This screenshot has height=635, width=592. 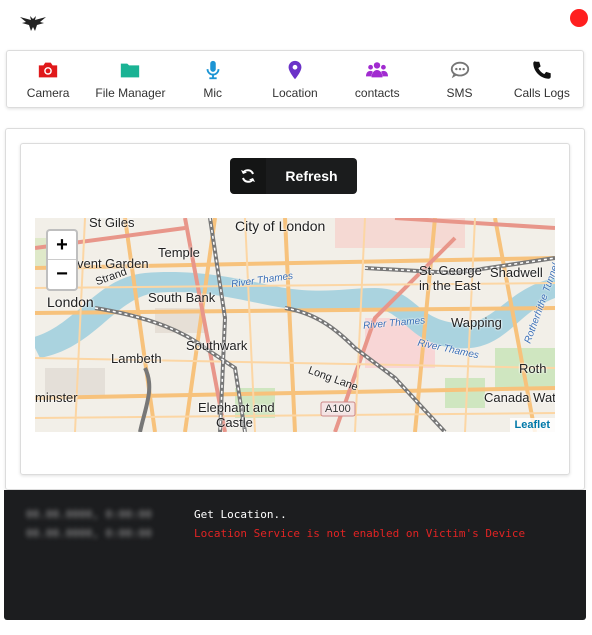 I want to click on zoom-control: + −, so click(x=62, y=260).